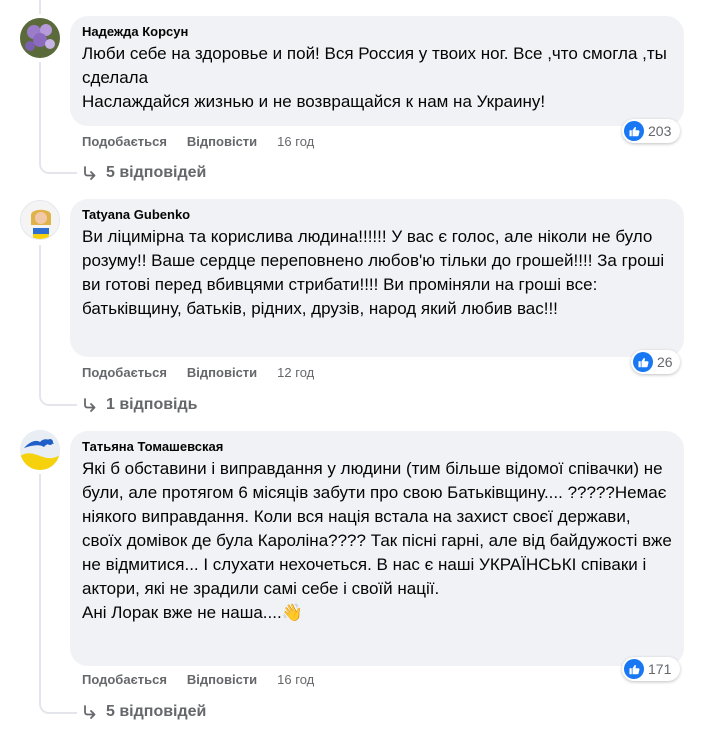  What do you see at coordinates (295, 372) in the screenshot?
I see `timestamp: 12 год` at bounding box center [295, 372].